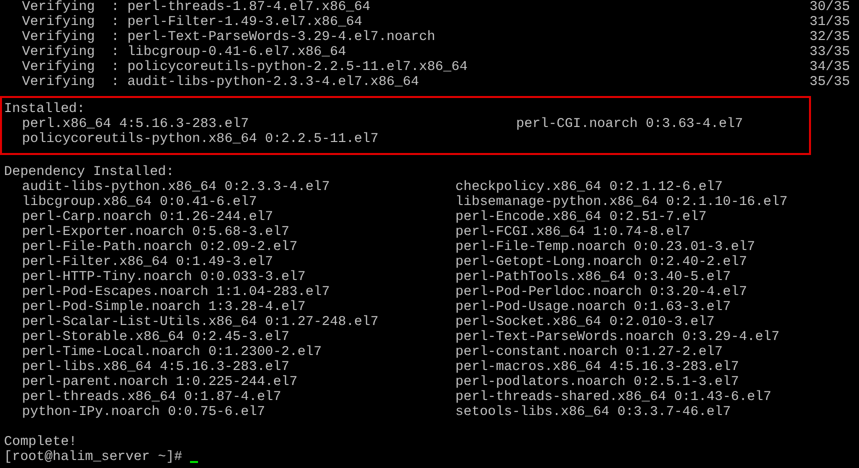  Describe the element at coordinates (160, 247) in the screenshot. I see `package-entry: perl-File-Path.noarch 0:2.09-2.el7` at that location.